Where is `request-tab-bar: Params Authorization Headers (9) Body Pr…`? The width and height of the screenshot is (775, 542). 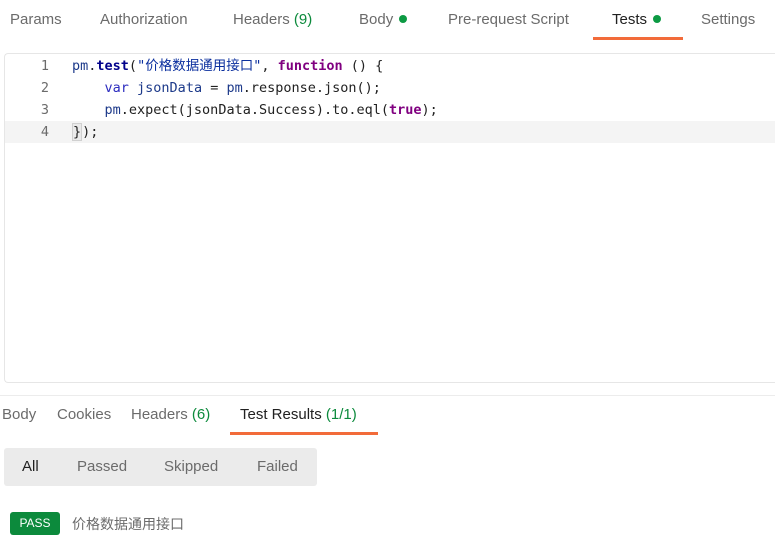
request-tab-bar: Params Authorization Headers (9) Body Pr… is located at coordinates (387, 21).